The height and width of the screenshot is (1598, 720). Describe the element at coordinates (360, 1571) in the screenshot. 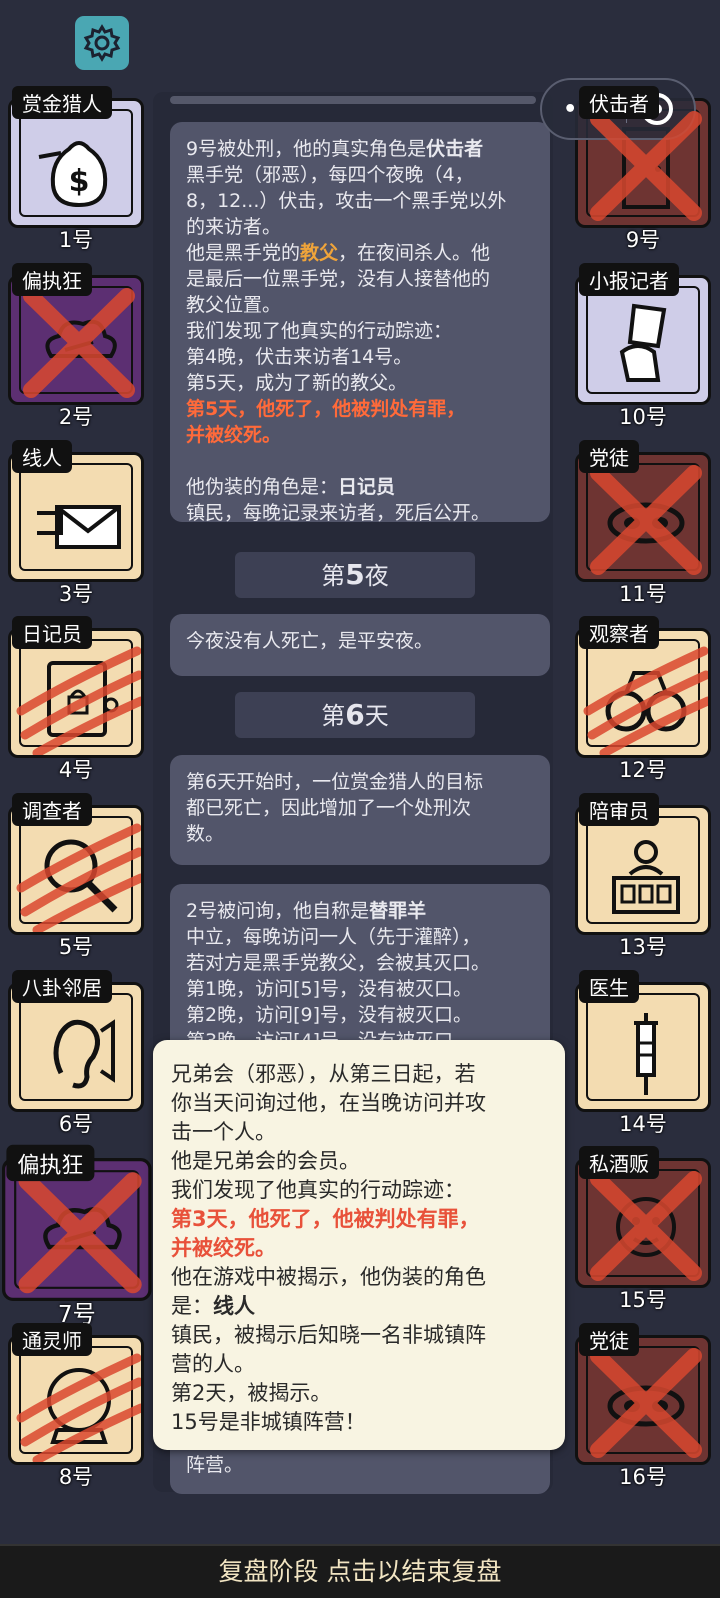

I see `end-review-button: 复盘阶段 点击以结束复盘` at that location.